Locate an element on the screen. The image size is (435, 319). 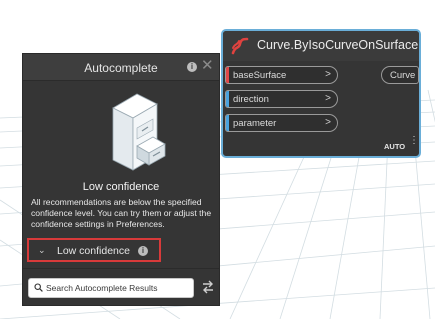
more-options-icon: ⋮ is located at coordinates (414, 141).